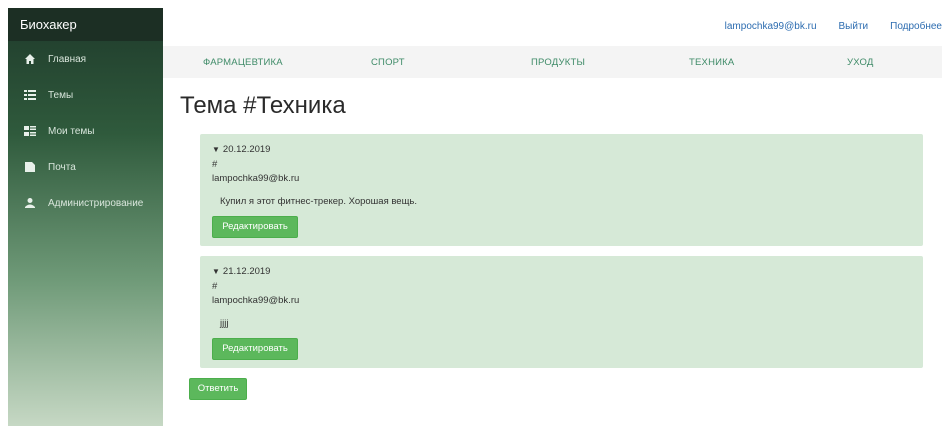  Describe the element at coordinates (854, 26) in the screenshot. I see `logout-link: Выйти` at that location.